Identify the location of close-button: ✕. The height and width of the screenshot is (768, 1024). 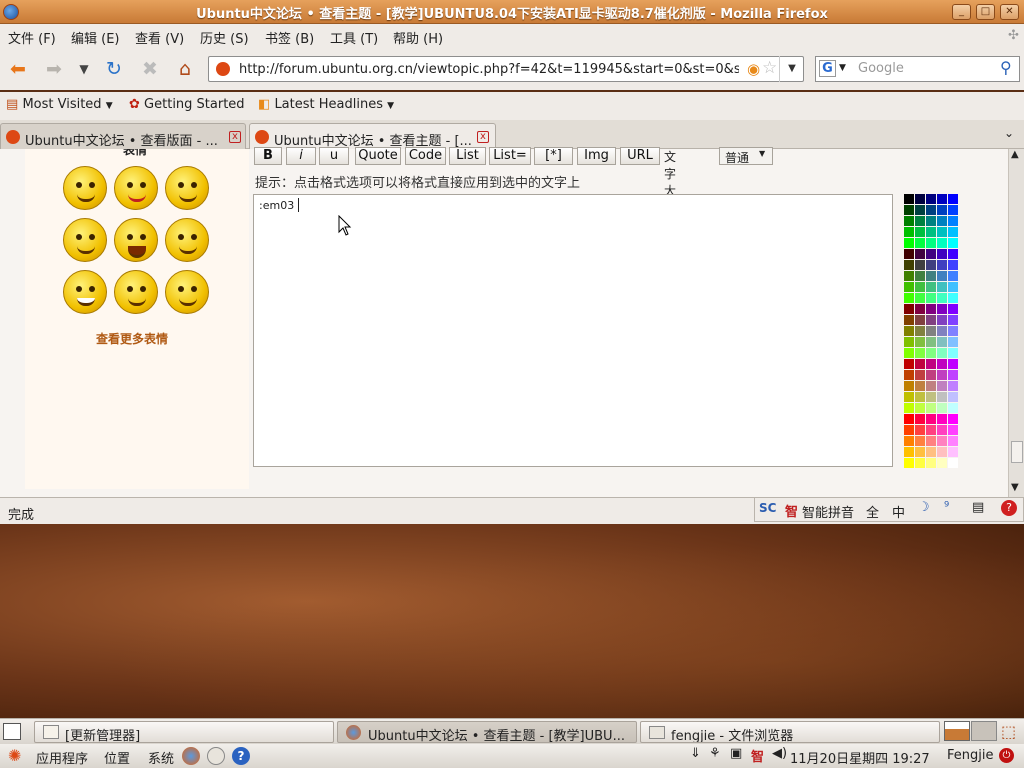
(1009, 12).